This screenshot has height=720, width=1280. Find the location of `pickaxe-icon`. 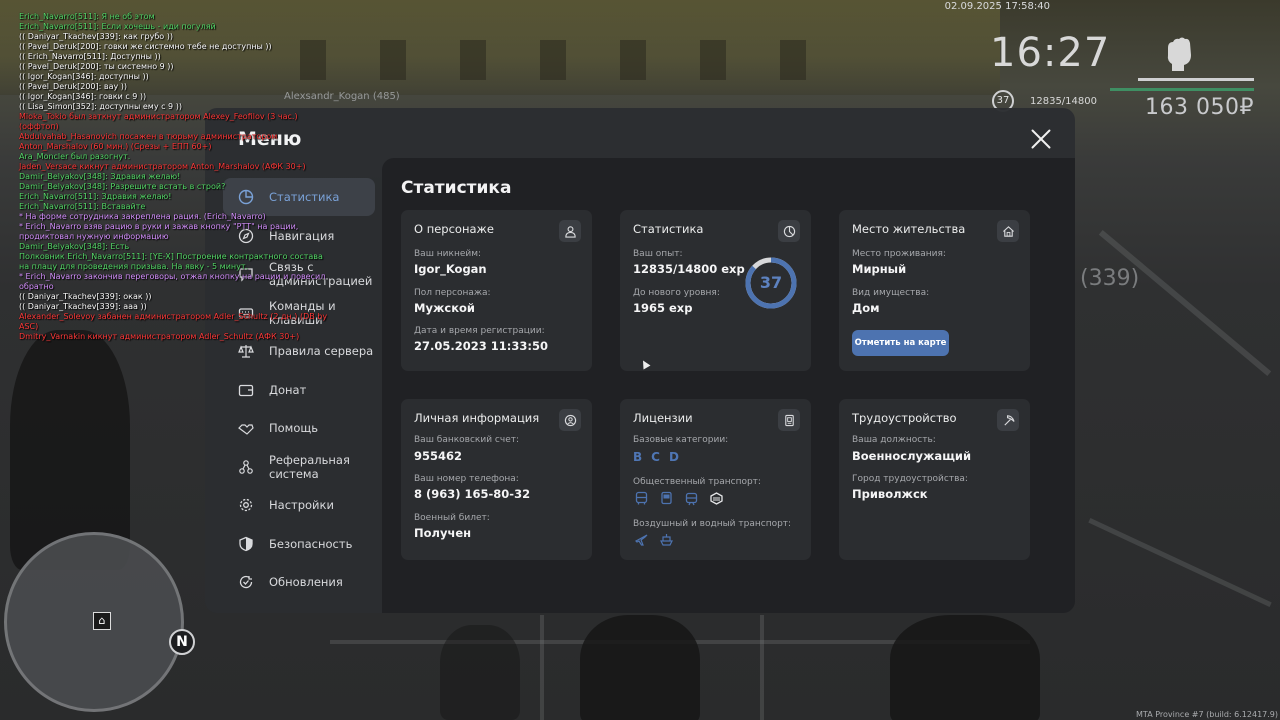

pickaxe-icon is located at coordinates (1008, 420).